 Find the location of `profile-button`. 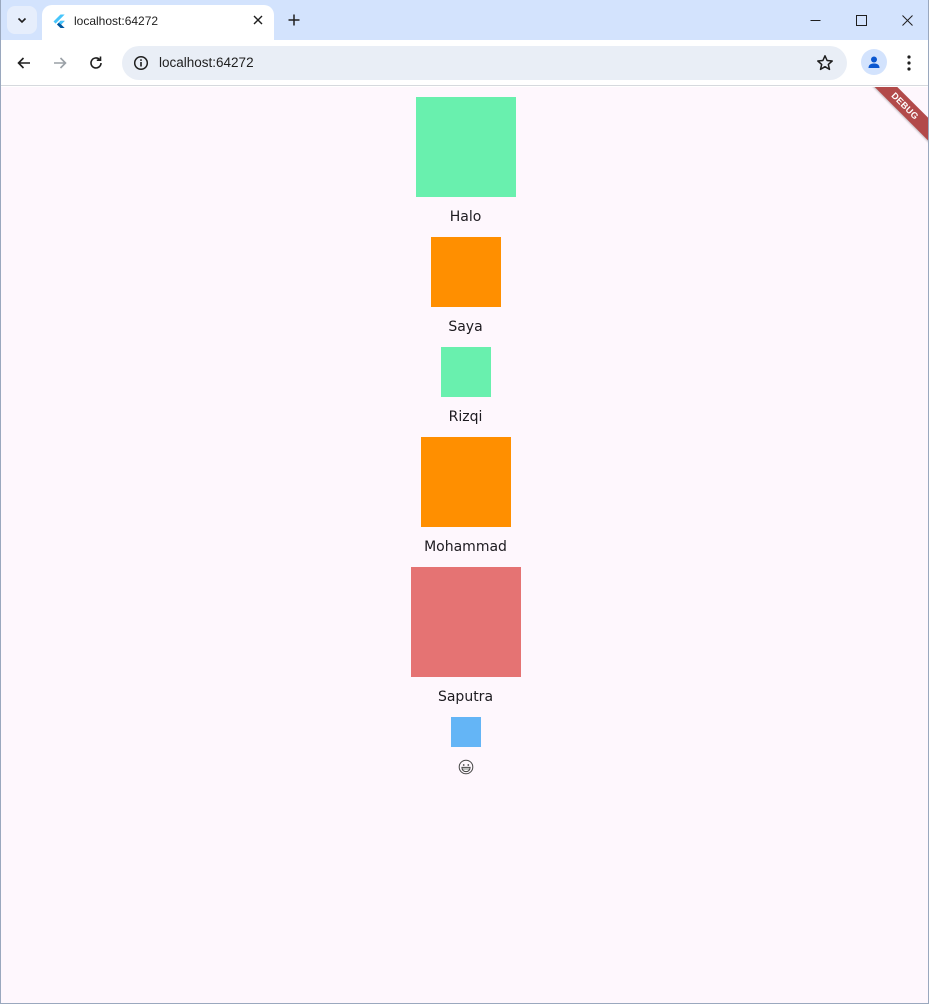

profile-button is located at coordinates (874, 62).